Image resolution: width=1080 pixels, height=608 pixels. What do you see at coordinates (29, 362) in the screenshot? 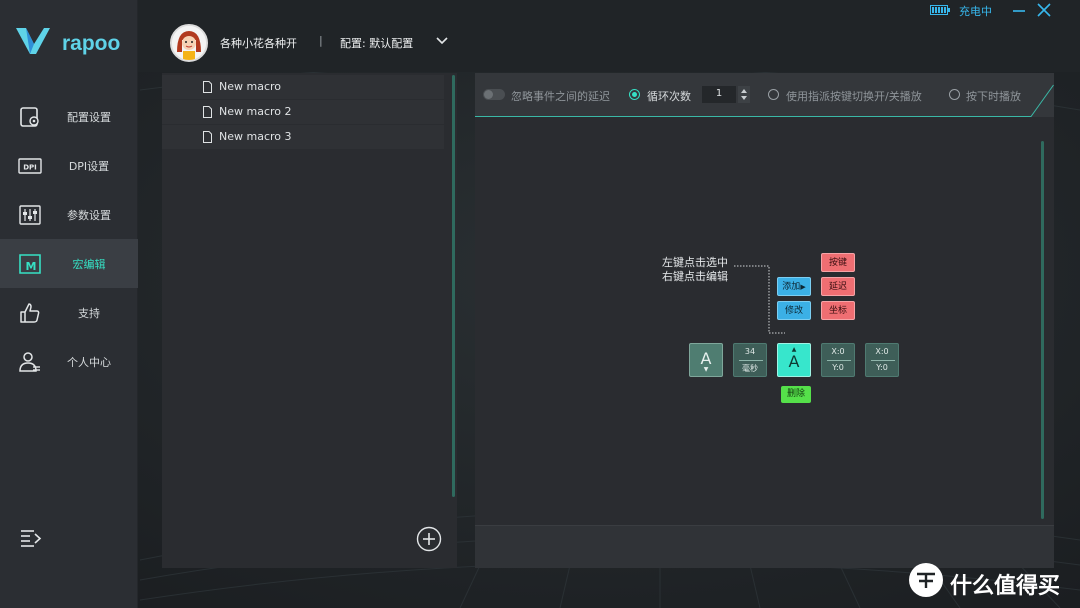
I see `user-icon` at bounding box center [29, 362].